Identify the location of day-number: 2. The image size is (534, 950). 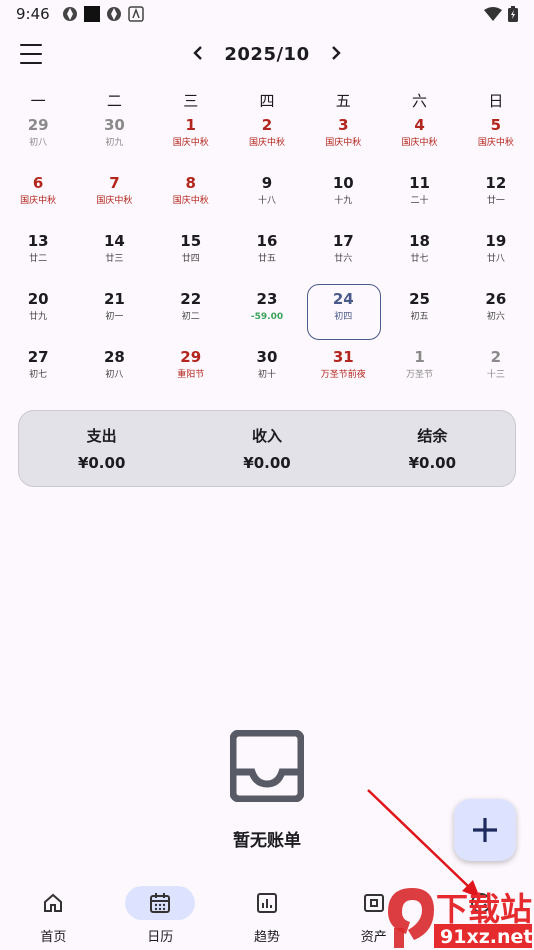
(267, 125).